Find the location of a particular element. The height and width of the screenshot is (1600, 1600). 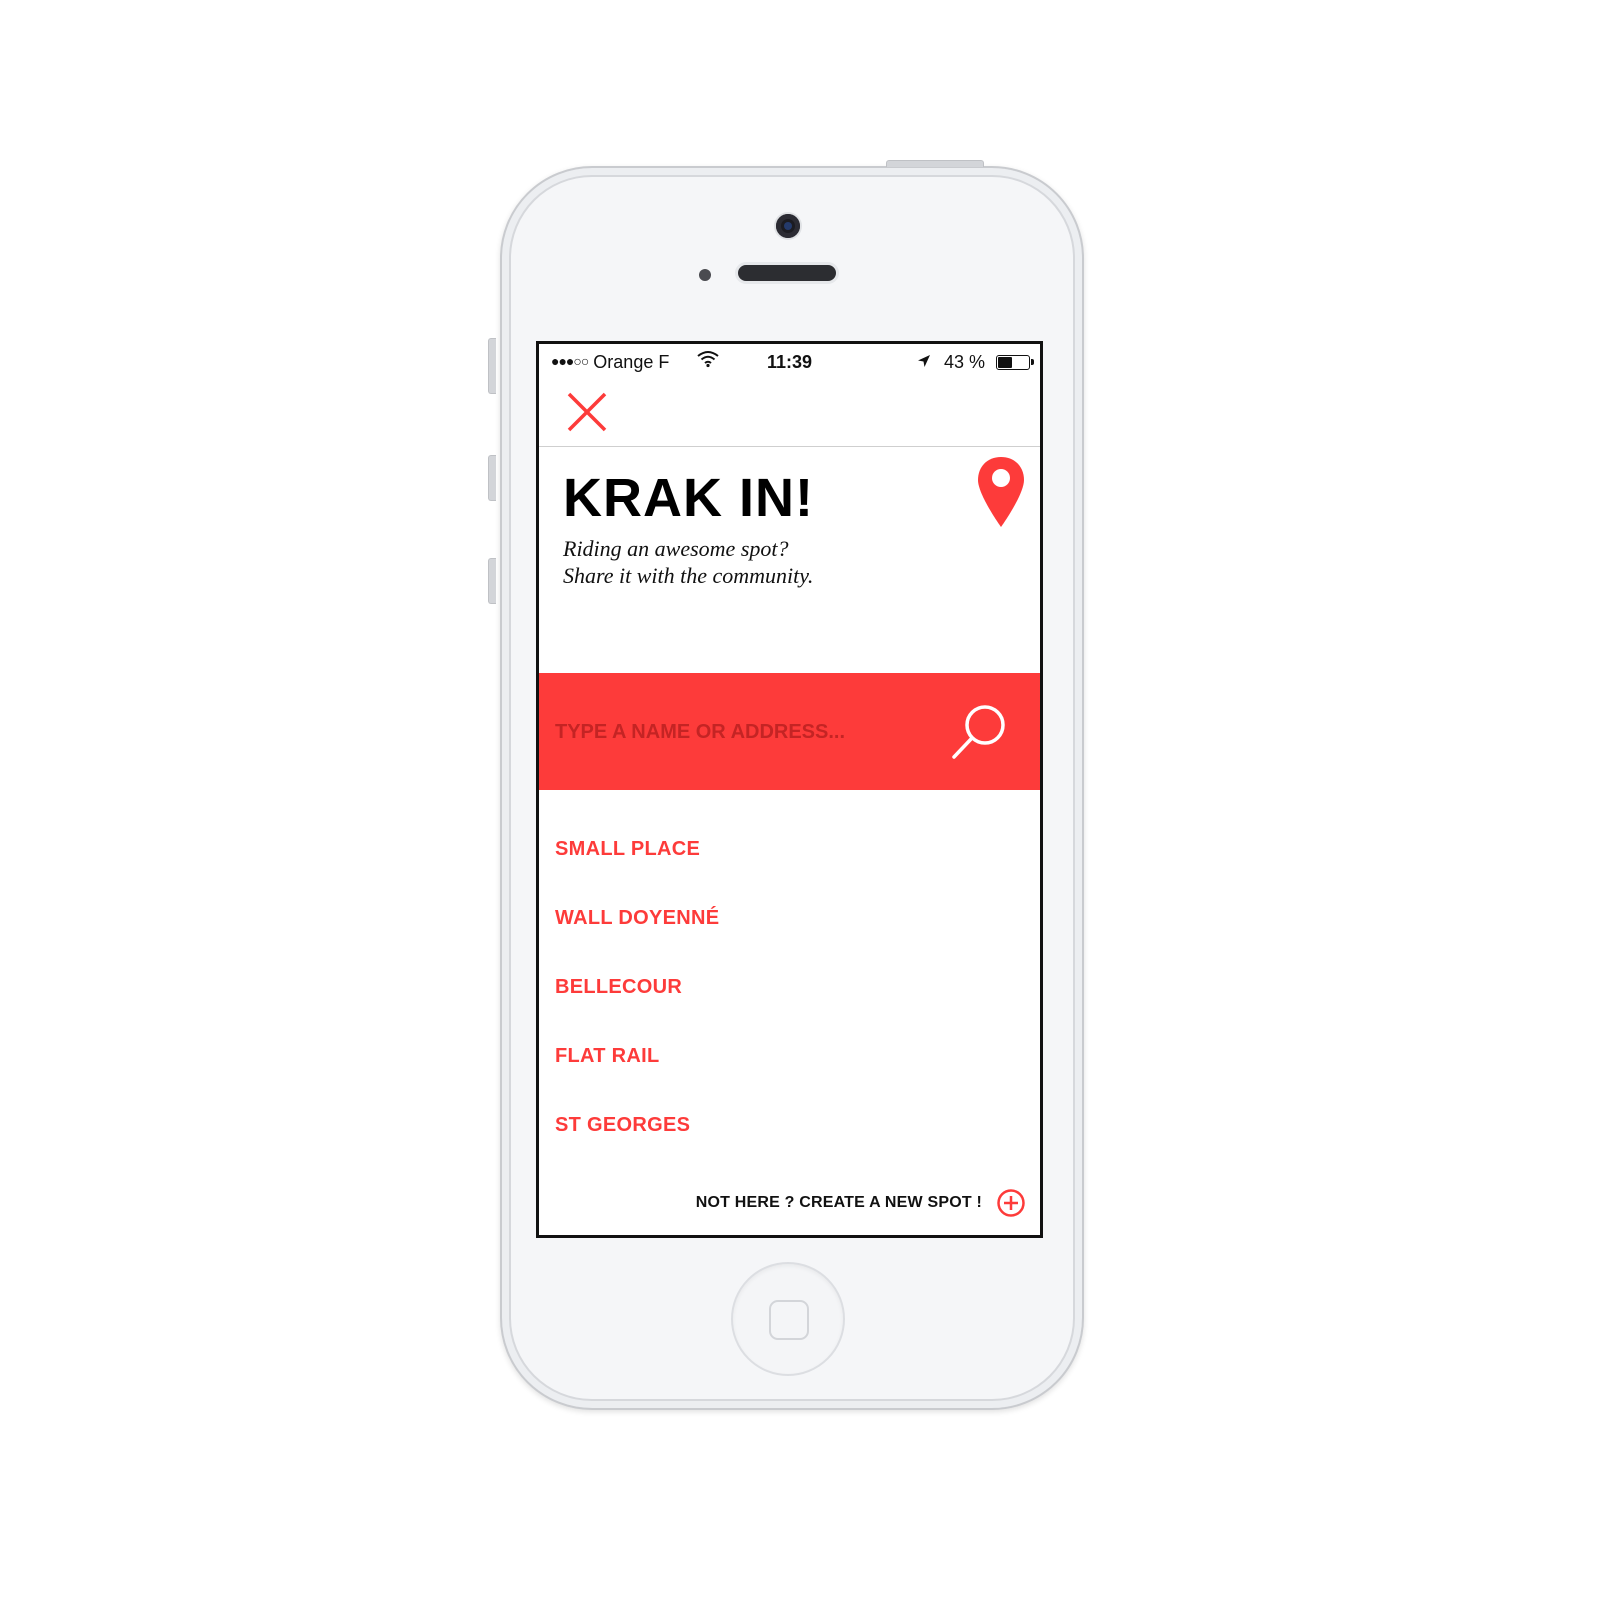

spot-label: FLAT RAIL is located at coordinates (607, 1056).